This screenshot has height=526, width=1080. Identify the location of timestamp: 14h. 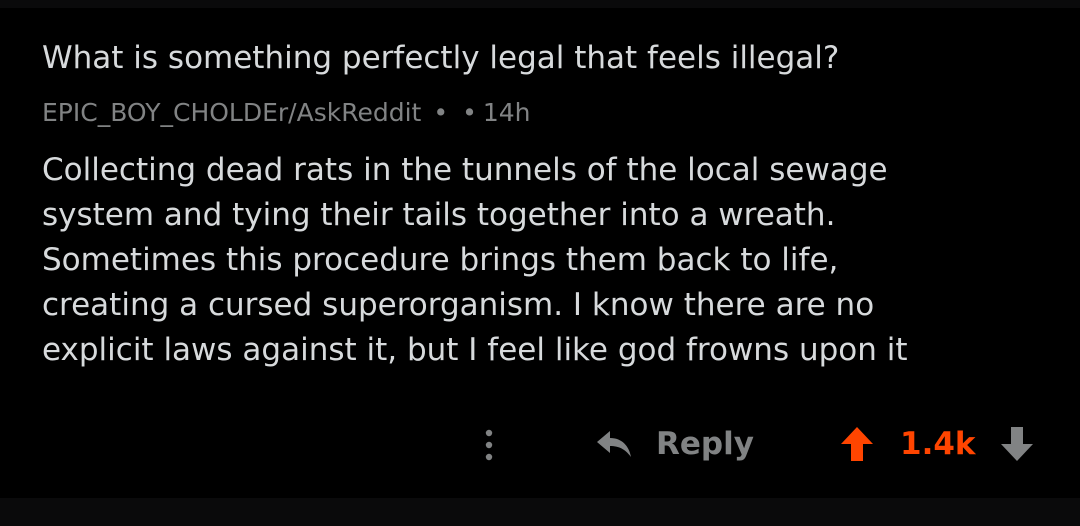
(506, 112).